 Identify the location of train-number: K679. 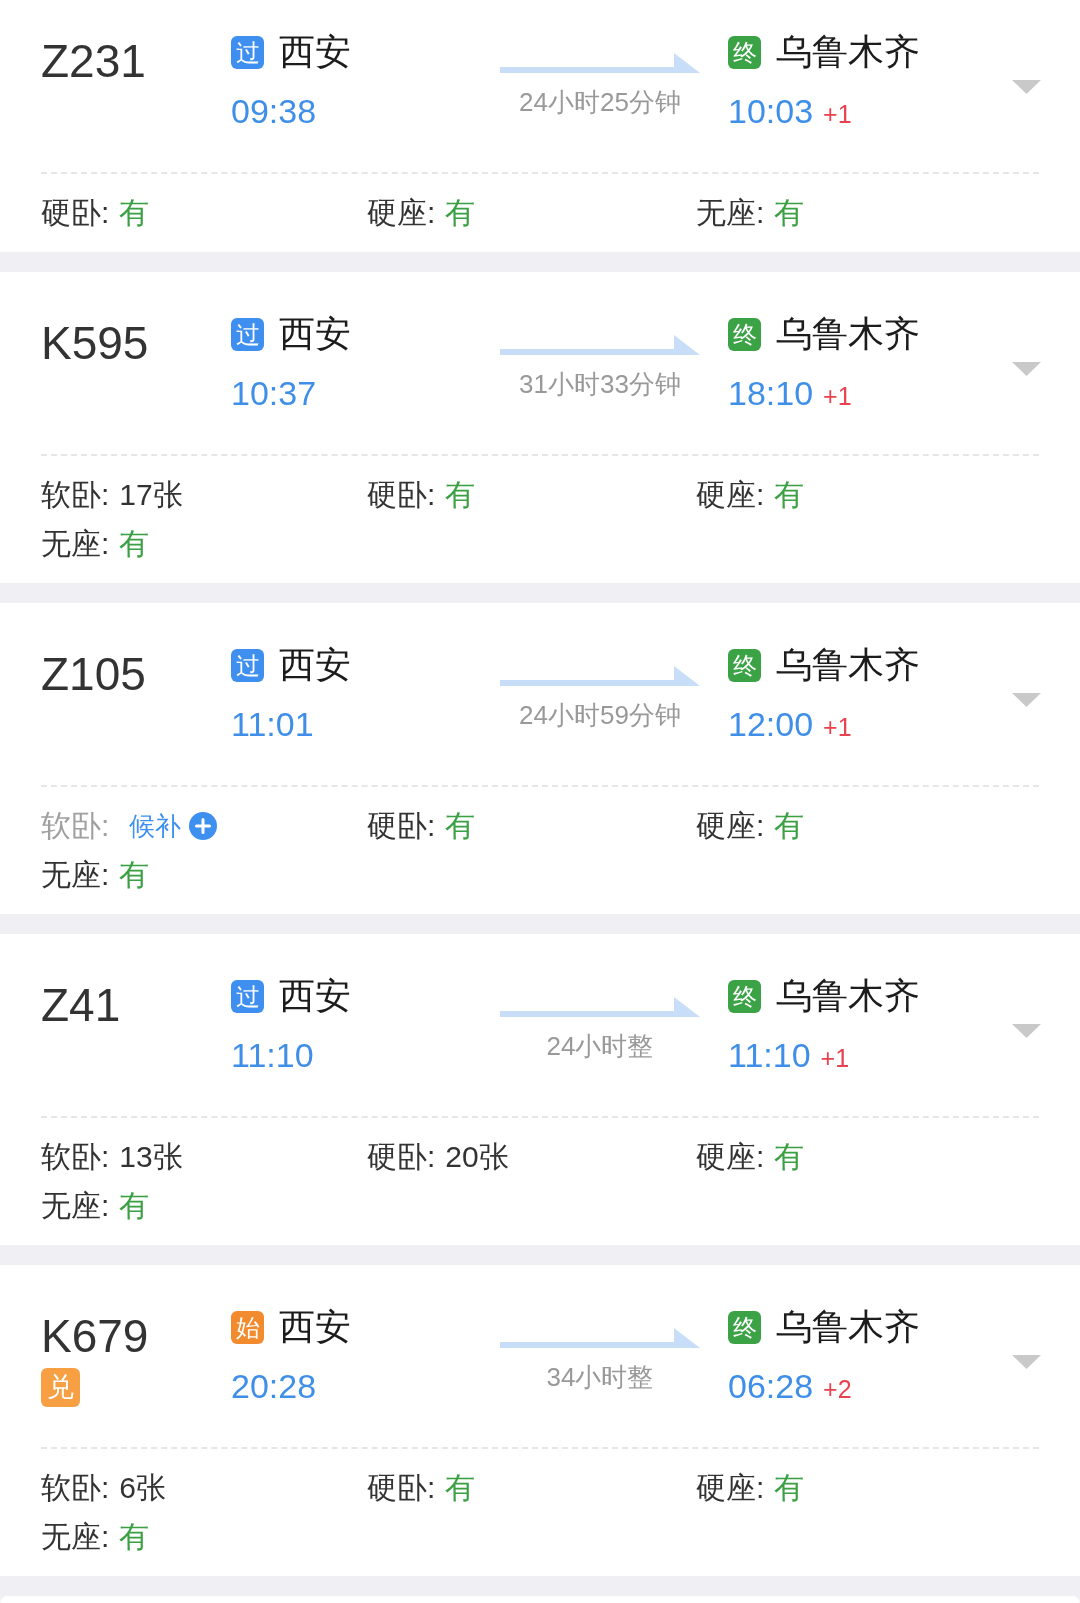
(95, 1336).